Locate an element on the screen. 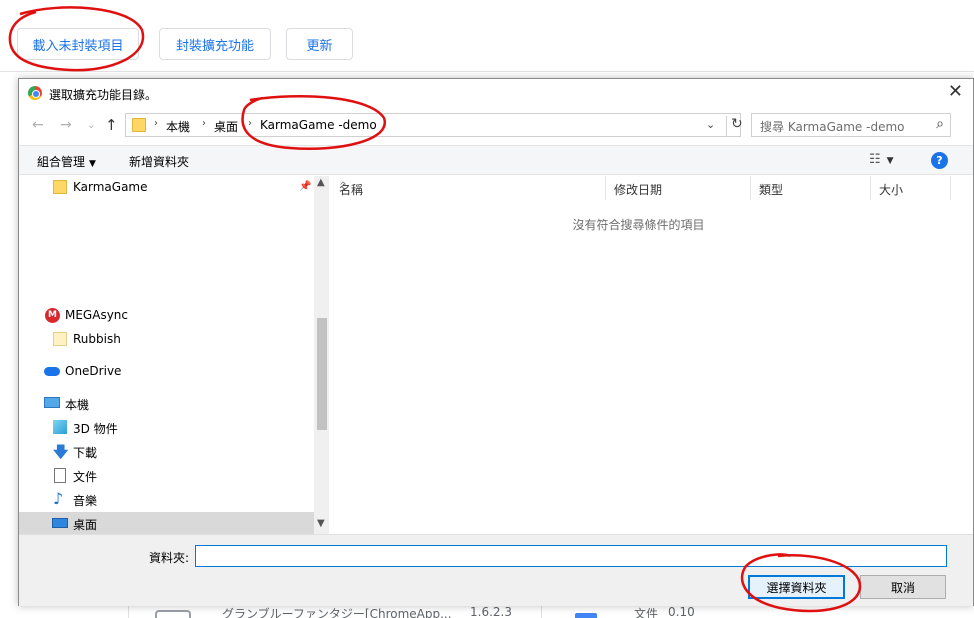 This screenshot has width=974, height=618. nav-item-onedrive: OneDrive is located at coordinates (166, 371).